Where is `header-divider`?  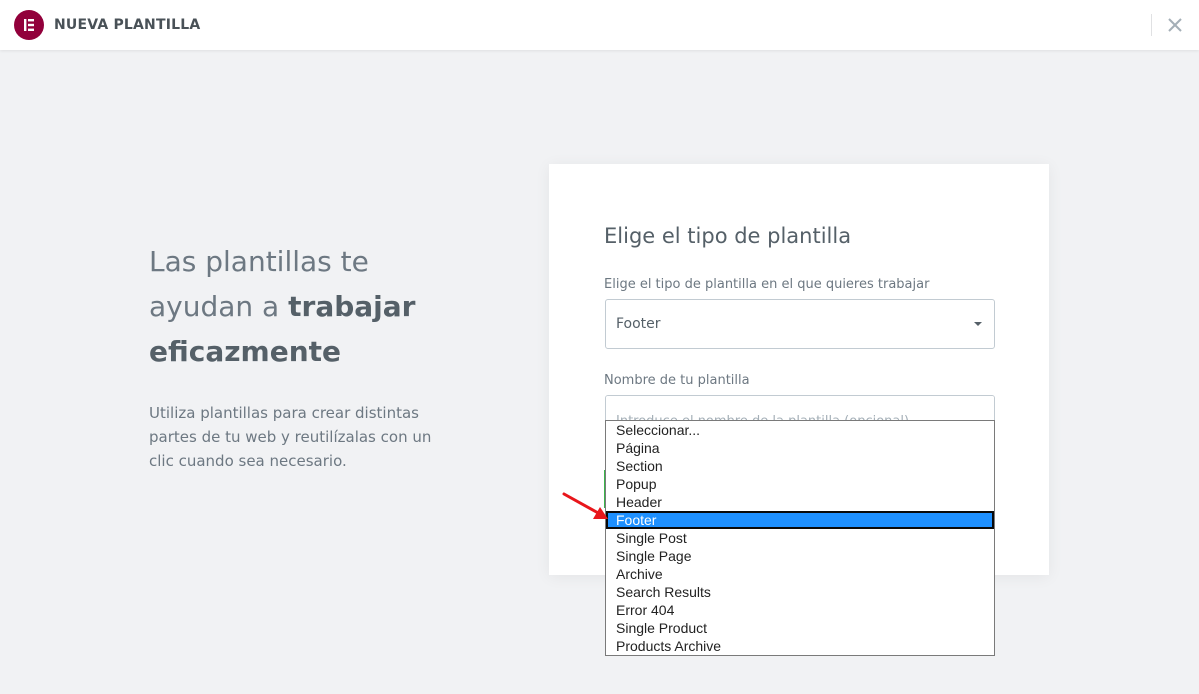
header-divider is located at coordinates (1151, 25).